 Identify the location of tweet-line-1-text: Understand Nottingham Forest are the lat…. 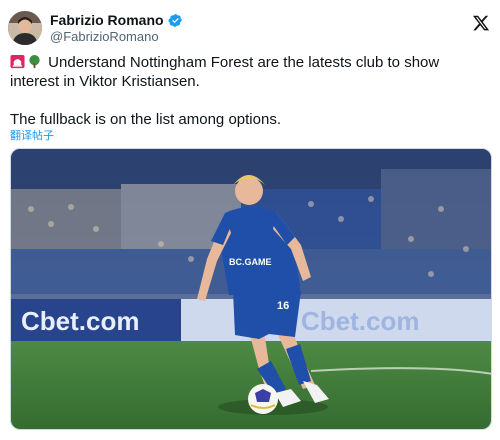
(244, 62).